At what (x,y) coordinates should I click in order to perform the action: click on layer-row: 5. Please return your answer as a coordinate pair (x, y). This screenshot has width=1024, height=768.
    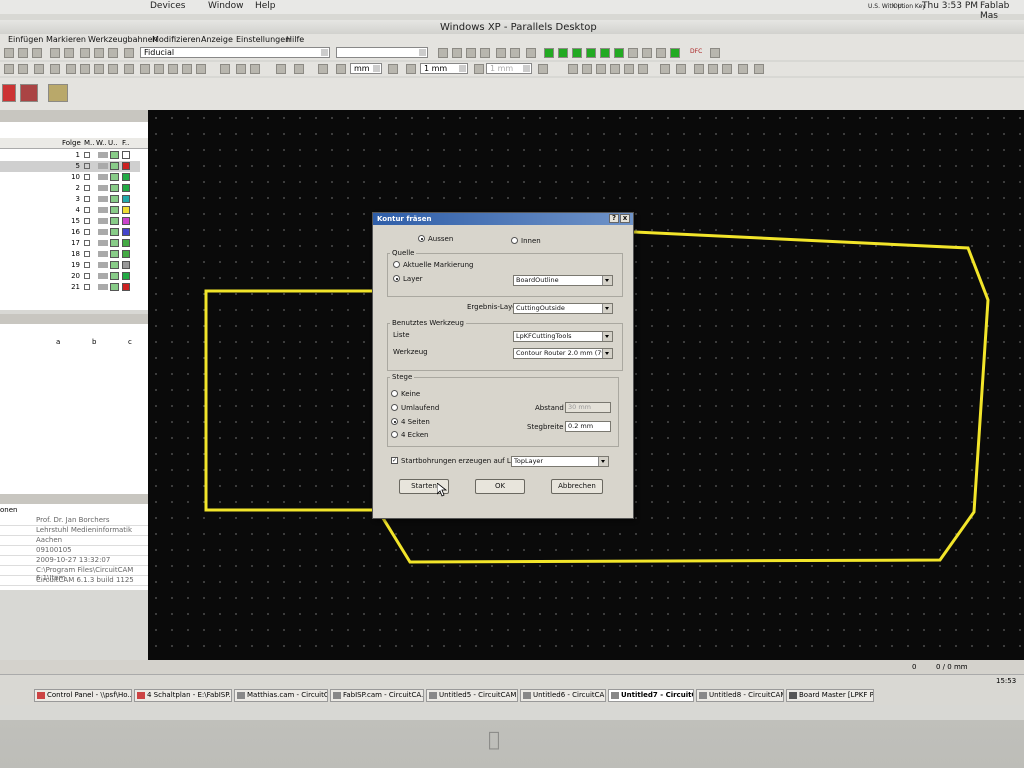
    Looking at the image, I should click on (70, 166).